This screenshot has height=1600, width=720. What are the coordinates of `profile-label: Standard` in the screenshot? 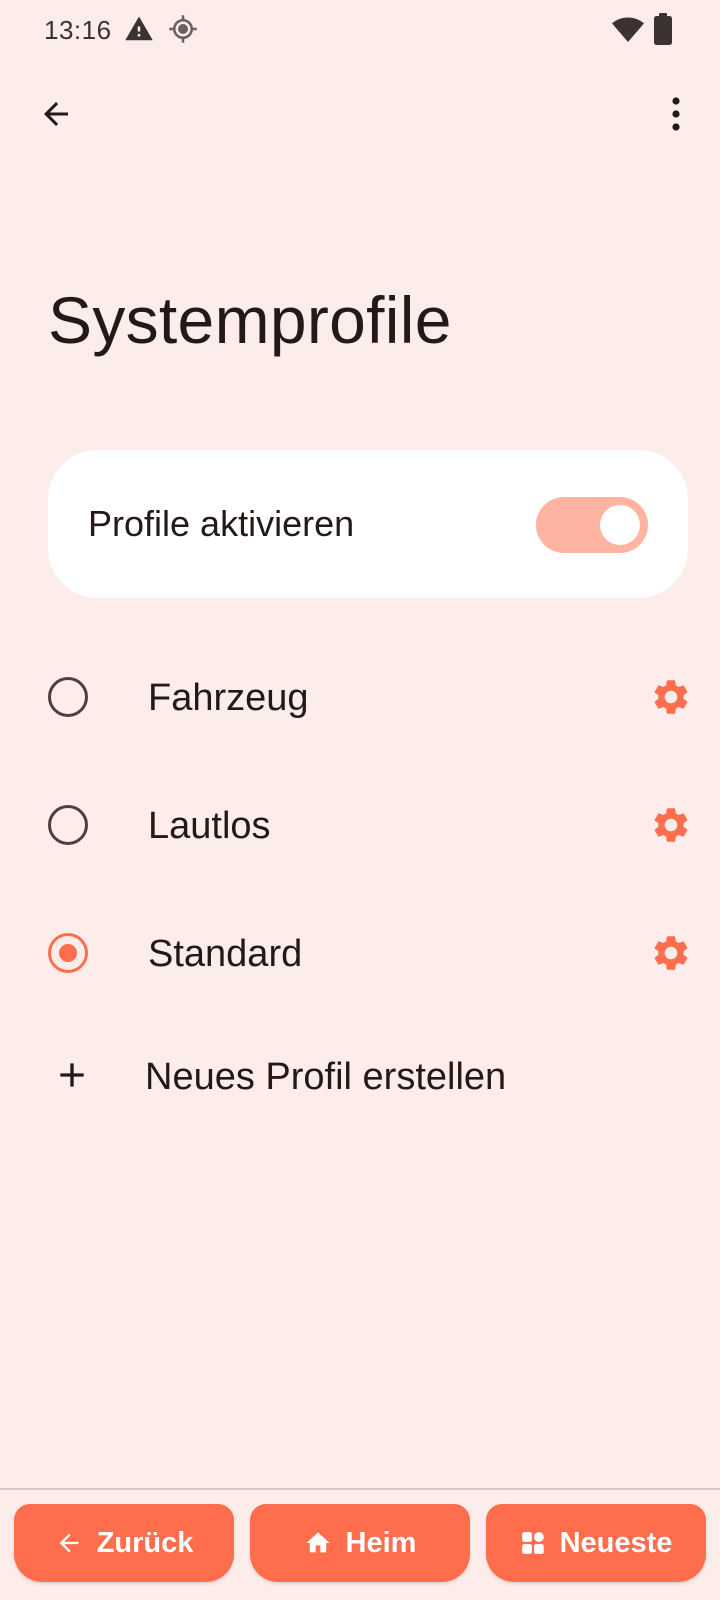 It's located at (225, 954).